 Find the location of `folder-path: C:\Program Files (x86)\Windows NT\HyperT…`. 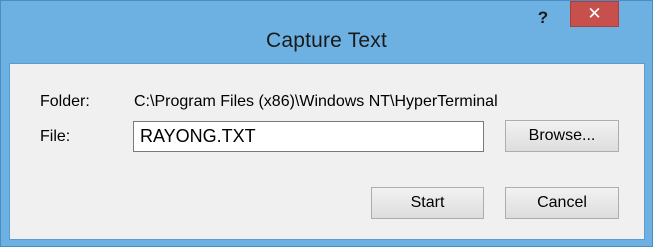

folder-path: C:\Program Files (x86)\Windows NT\HyperT… is located at coordinates (316, 101).